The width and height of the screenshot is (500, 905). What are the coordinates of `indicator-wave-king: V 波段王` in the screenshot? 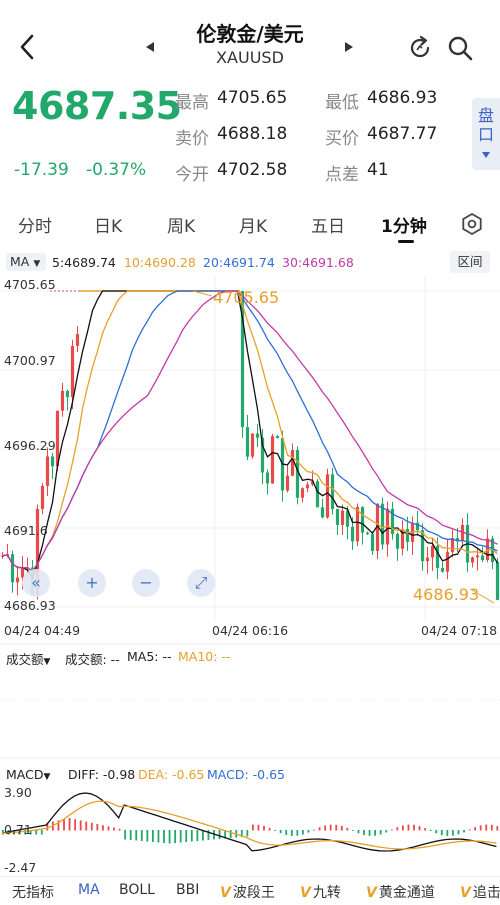 It's located at (247, 892).